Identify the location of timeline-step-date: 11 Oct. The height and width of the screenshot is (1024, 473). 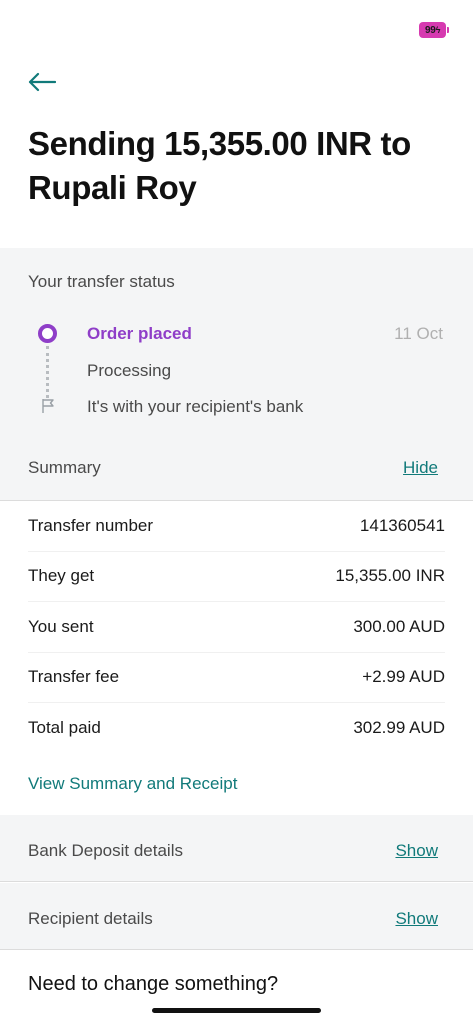
(418, 333).